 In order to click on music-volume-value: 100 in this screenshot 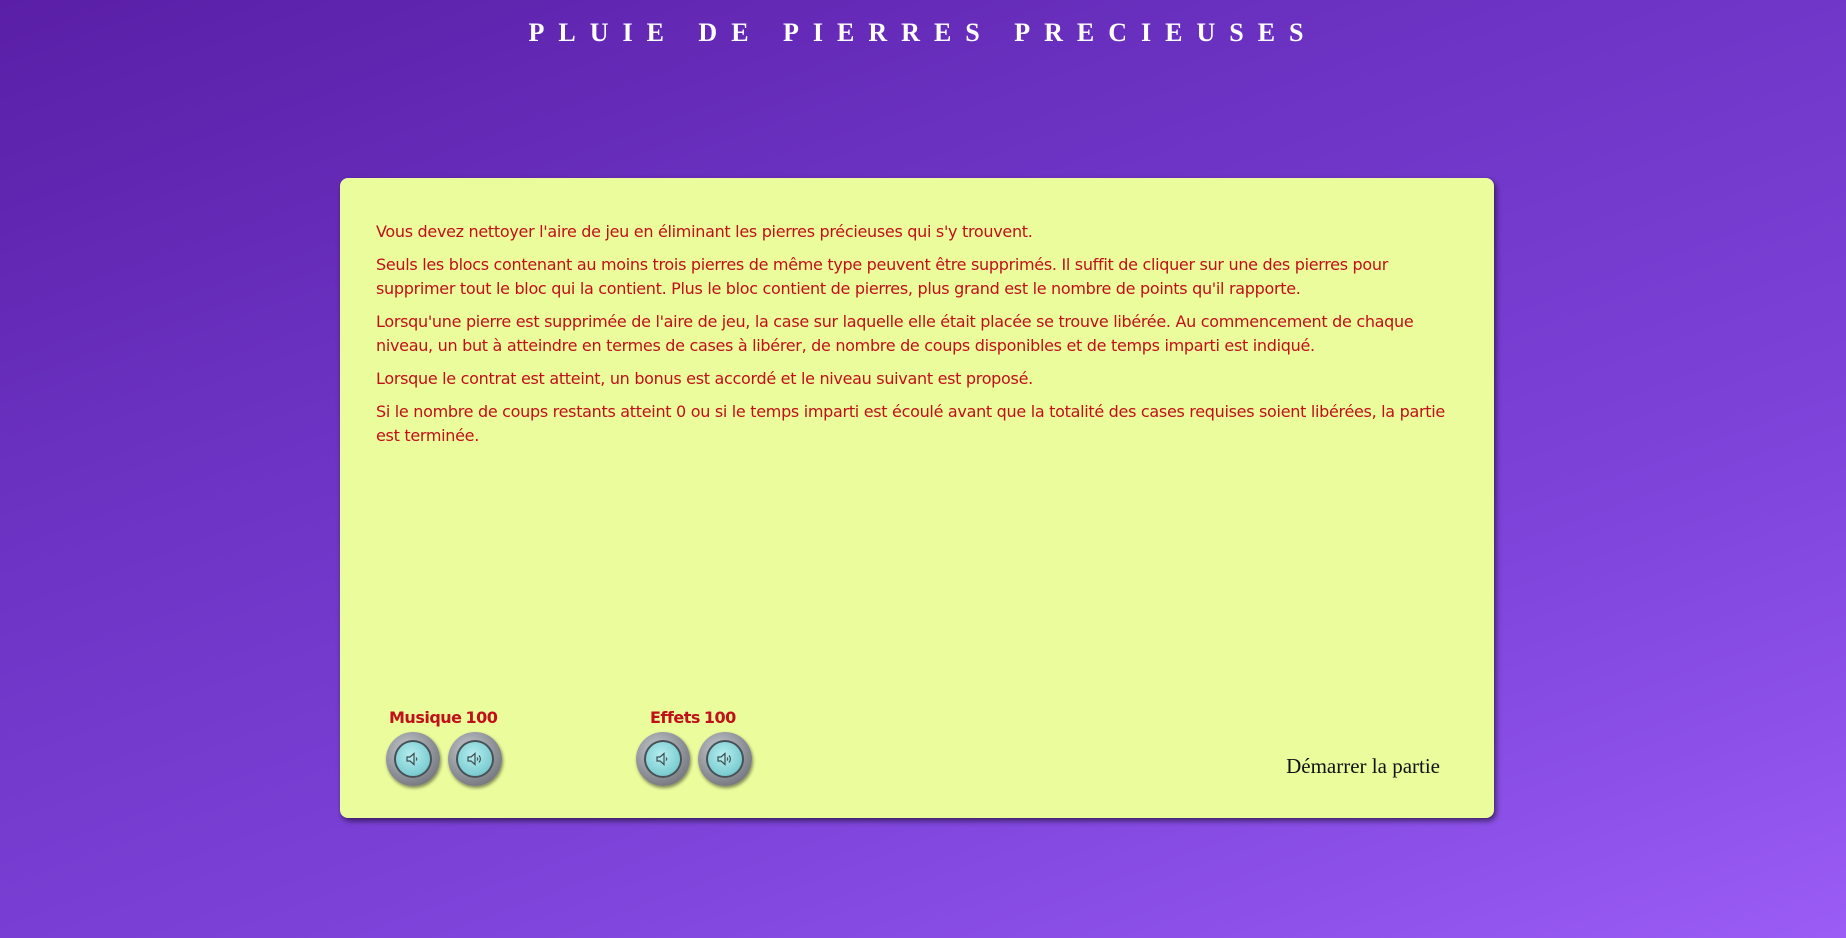, I will do `click(481, 717)`.